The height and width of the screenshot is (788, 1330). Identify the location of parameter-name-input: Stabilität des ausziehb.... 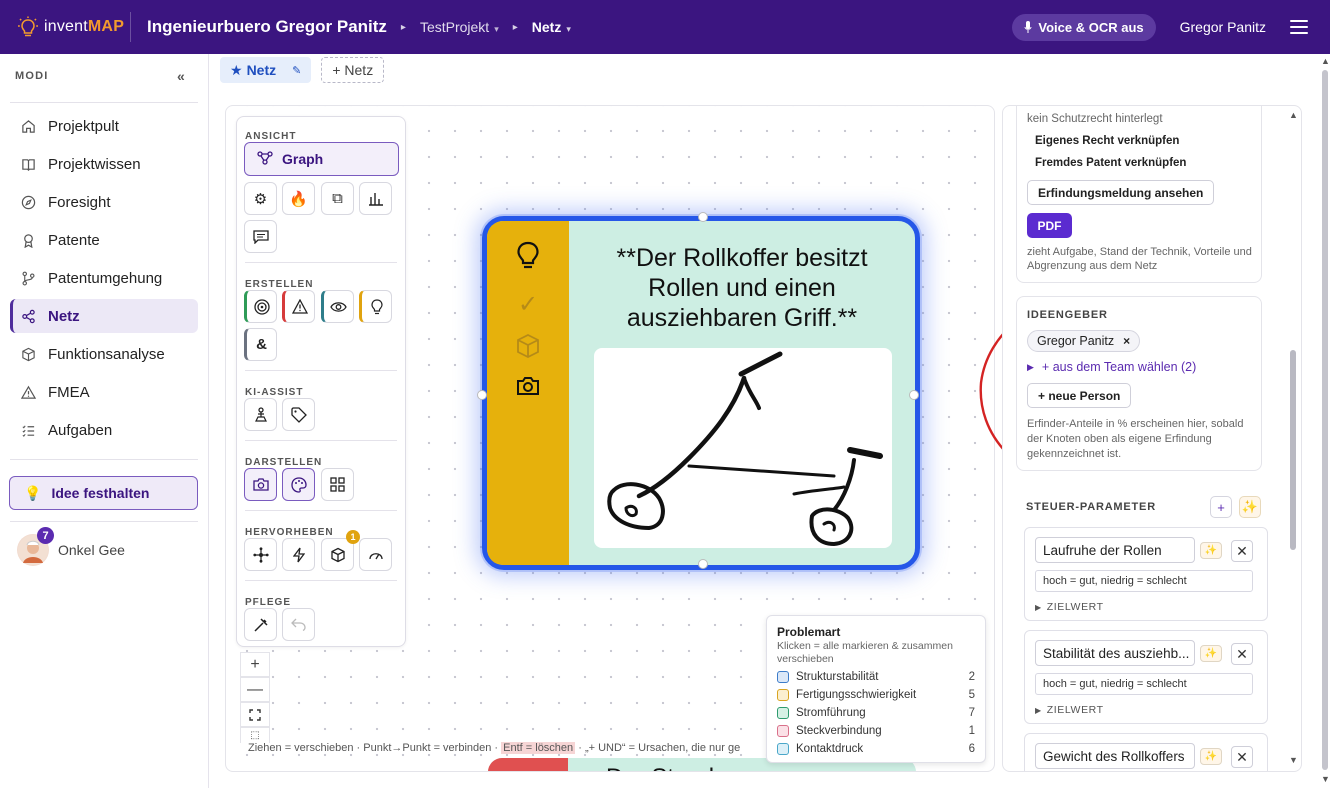
(1115, 653).